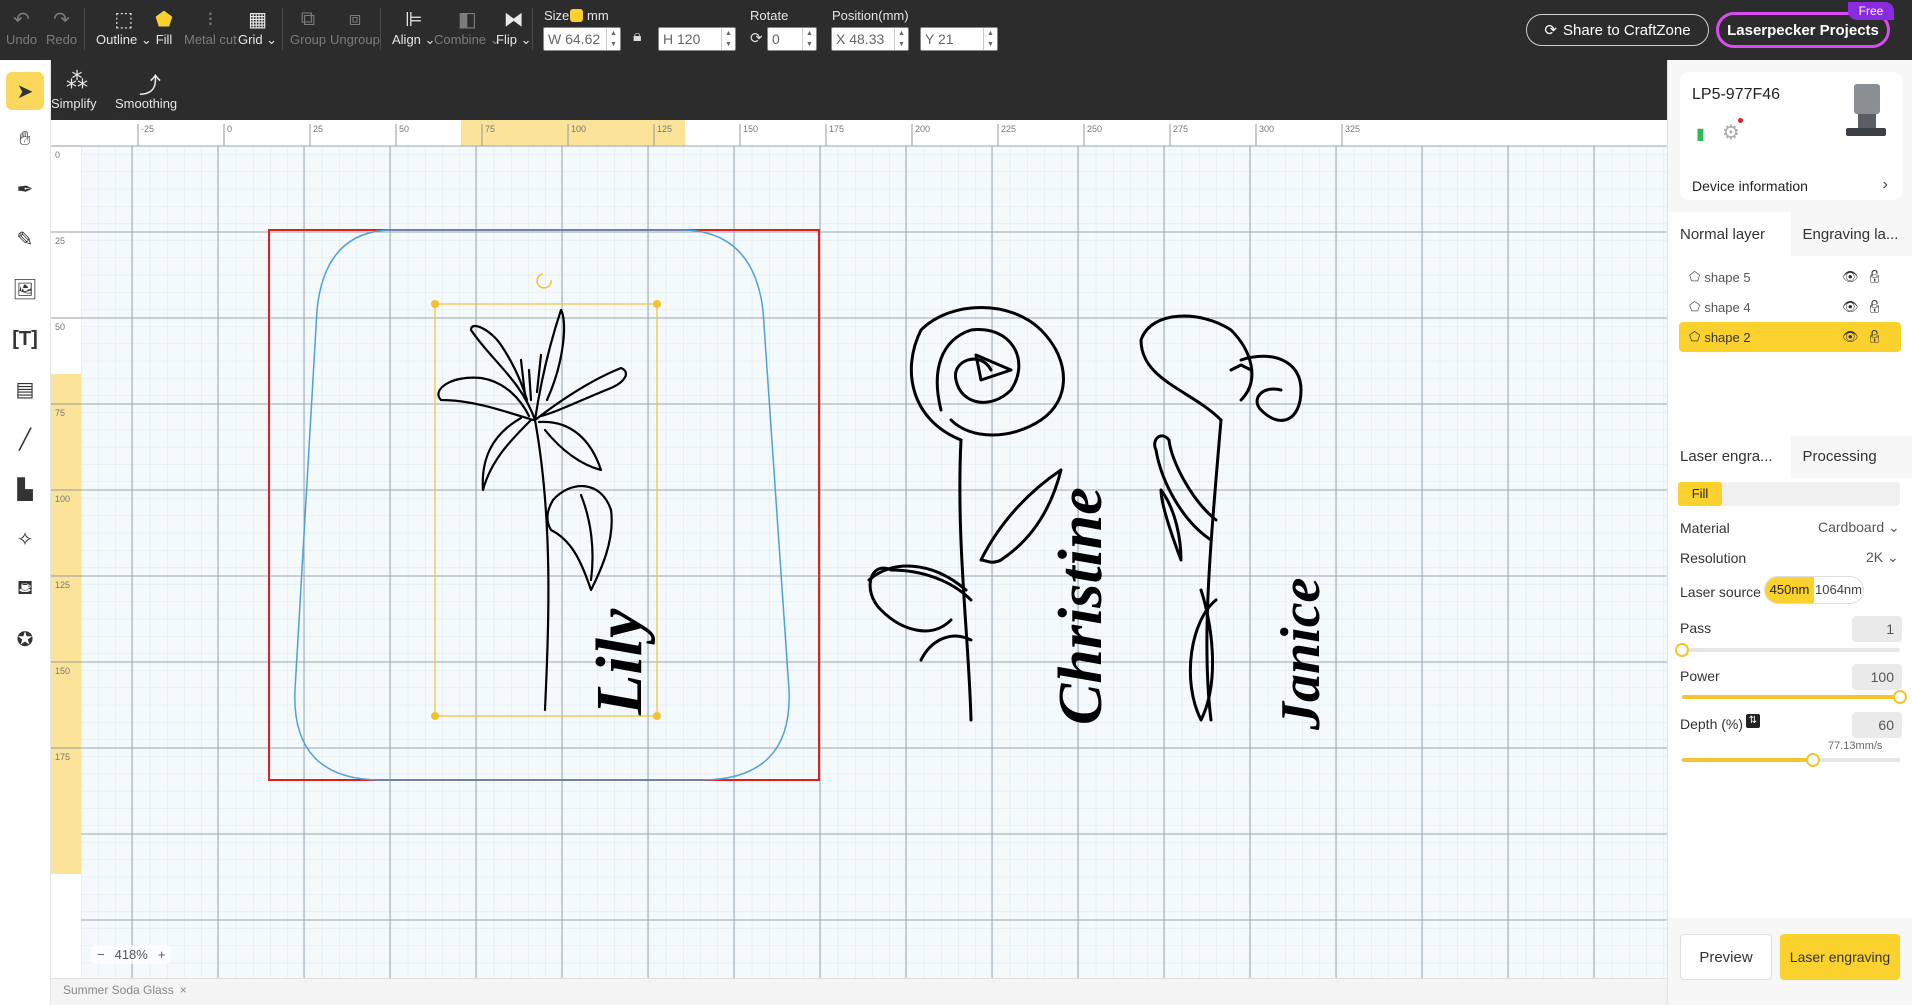 This screenshot has width=1912, height=1005. Describe the element at coordinates (308, 30) in the screenshot. I see `group-button: ⧉ Group` at that location.